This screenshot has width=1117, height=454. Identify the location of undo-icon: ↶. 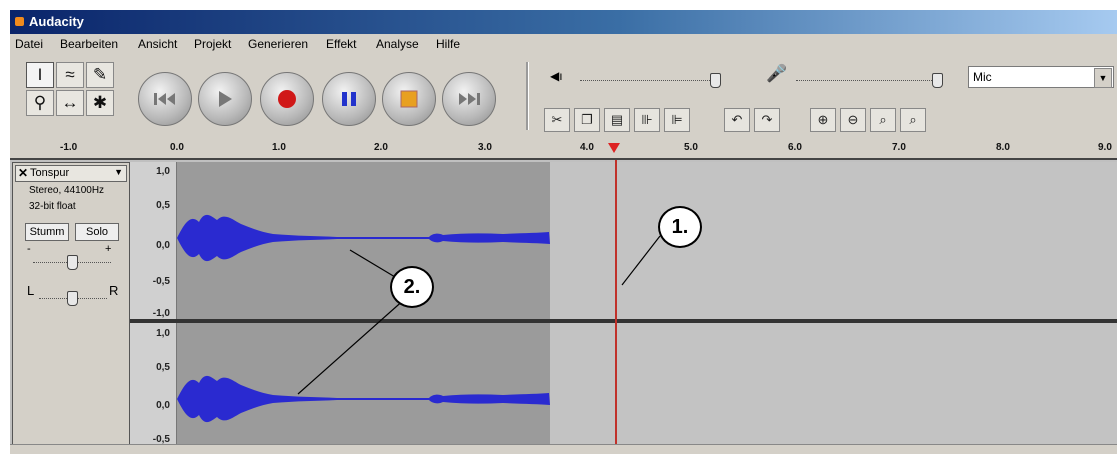
(737, 120).